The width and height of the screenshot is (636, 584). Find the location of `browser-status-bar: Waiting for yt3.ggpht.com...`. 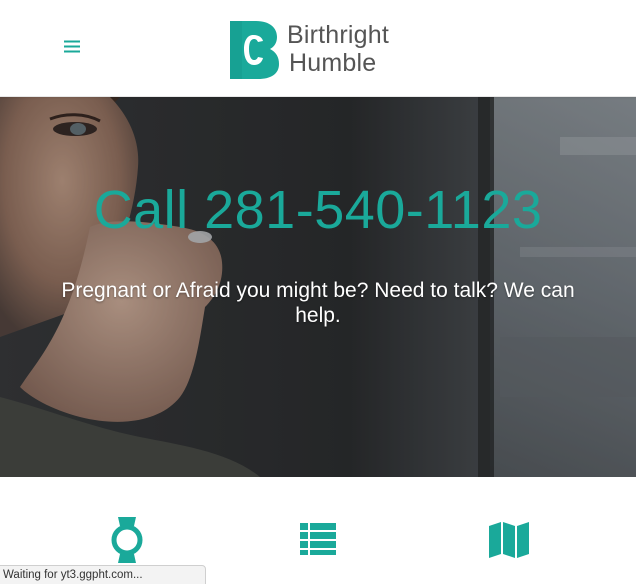

browser-status-bar: Waiting for yt3.ggpht.com... is located at coordinates (103, 574).